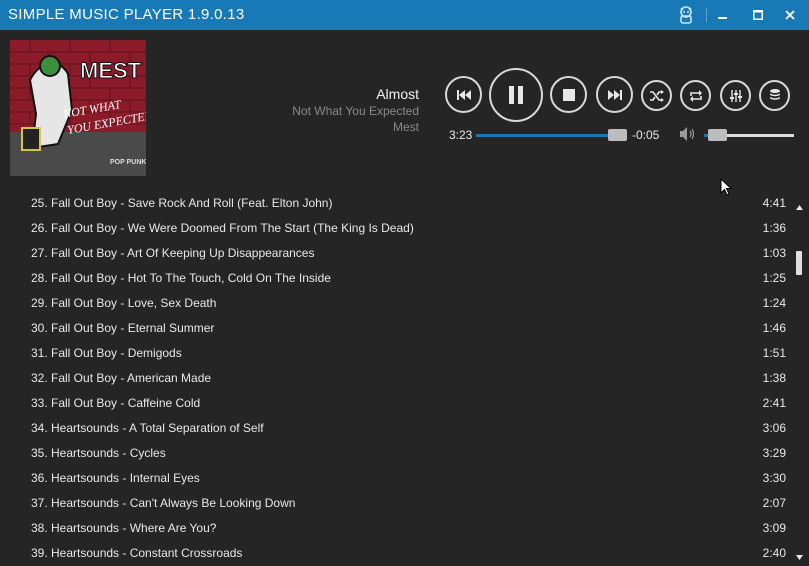 Image resolution: width=809 pixels, height=566 pixels. Describe the element at coordinates (799, 206) in the screenshot. I see `scroll-up-icon` at that location.